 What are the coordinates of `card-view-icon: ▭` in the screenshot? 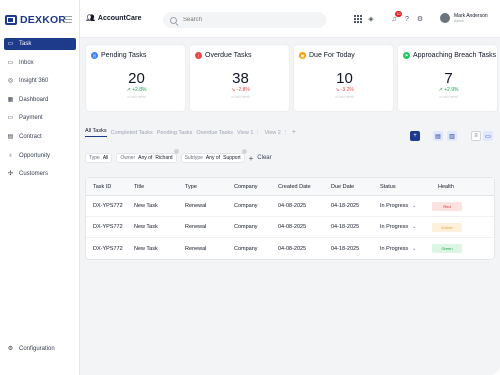 It's located at (488, 136).